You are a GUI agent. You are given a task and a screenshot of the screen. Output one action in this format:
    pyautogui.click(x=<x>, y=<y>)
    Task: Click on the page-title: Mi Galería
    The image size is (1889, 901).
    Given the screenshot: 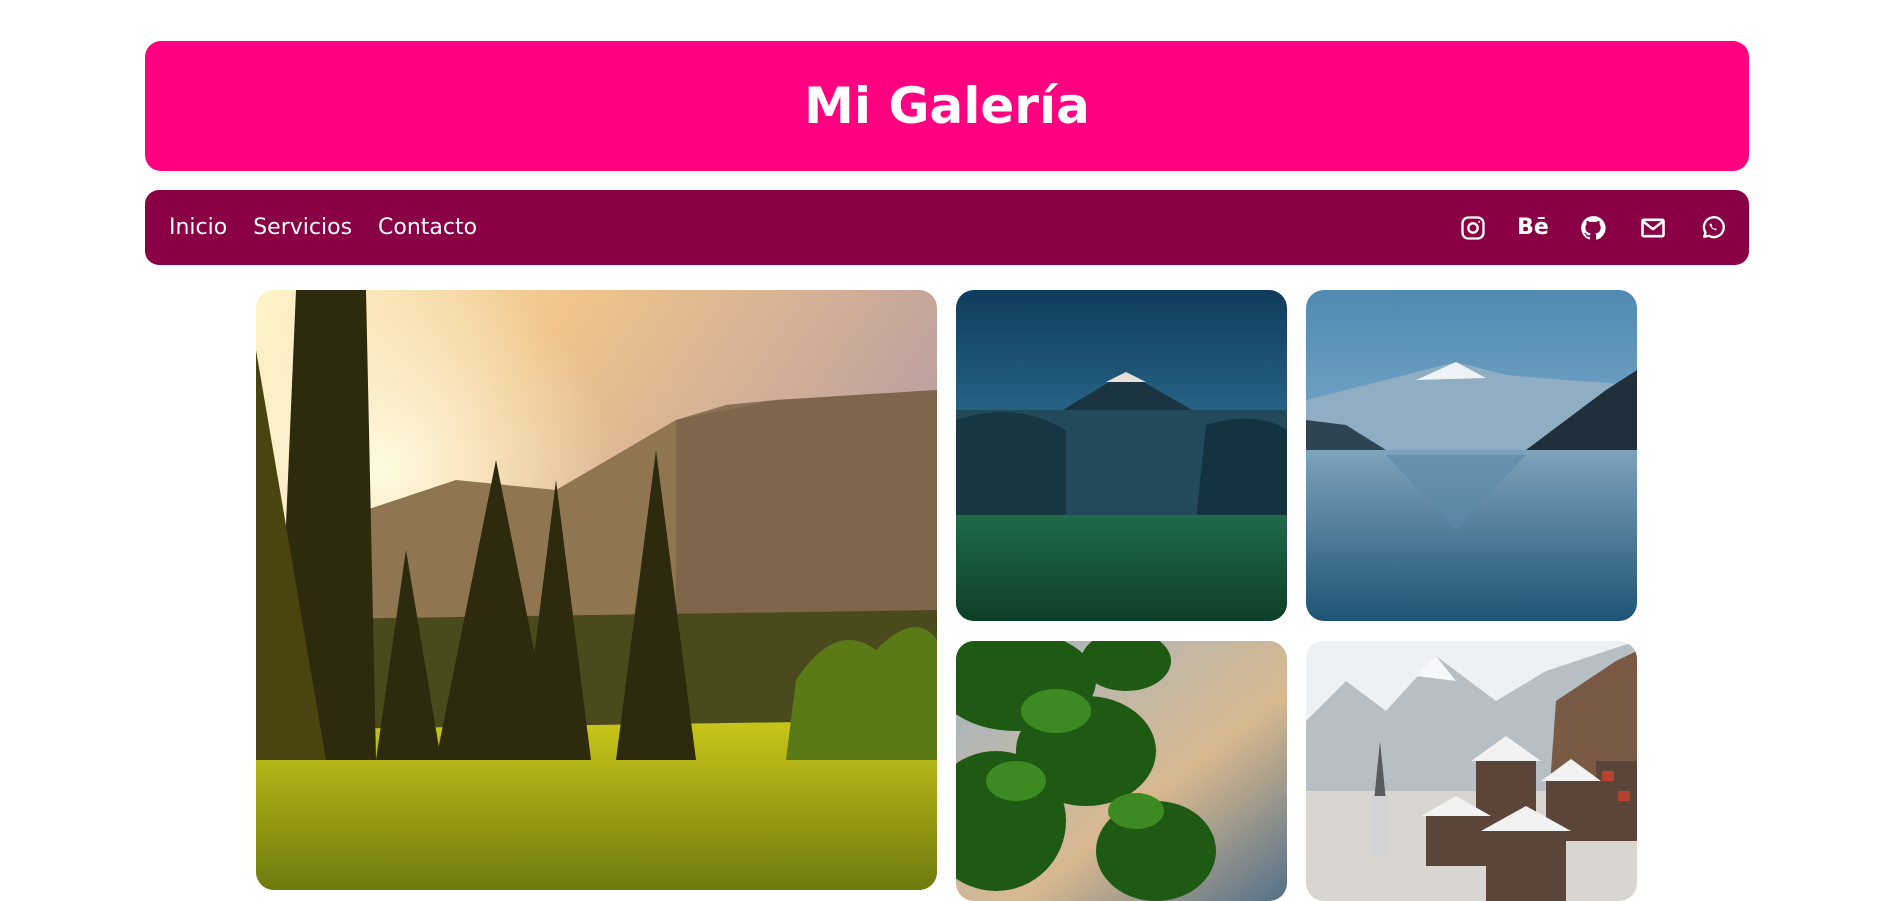 What is the action you would take?
    pyautogui.click(x=947, y=106)
    